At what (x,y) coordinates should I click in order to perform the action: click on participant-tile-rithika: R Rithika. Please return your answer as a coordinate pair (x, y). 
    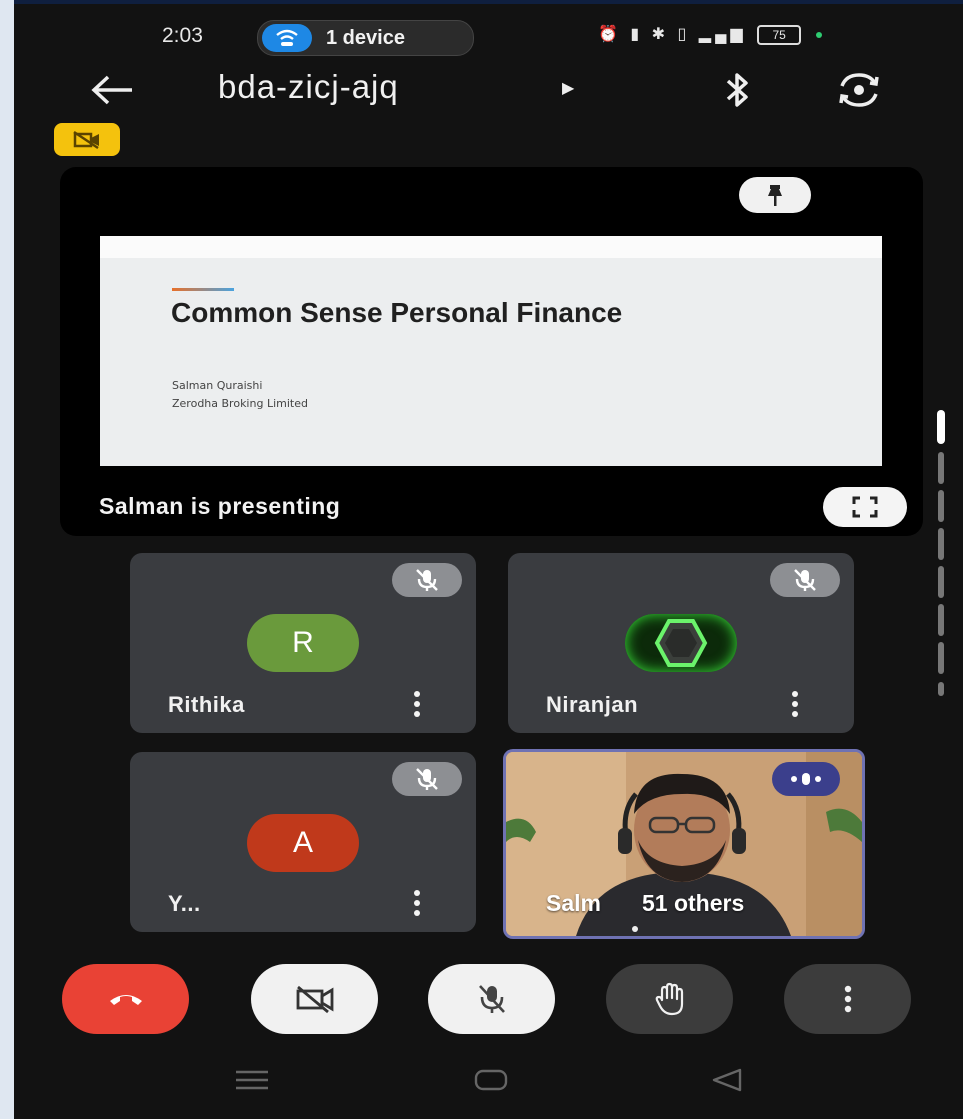
    Looking at the image, I should click on (303, 643).